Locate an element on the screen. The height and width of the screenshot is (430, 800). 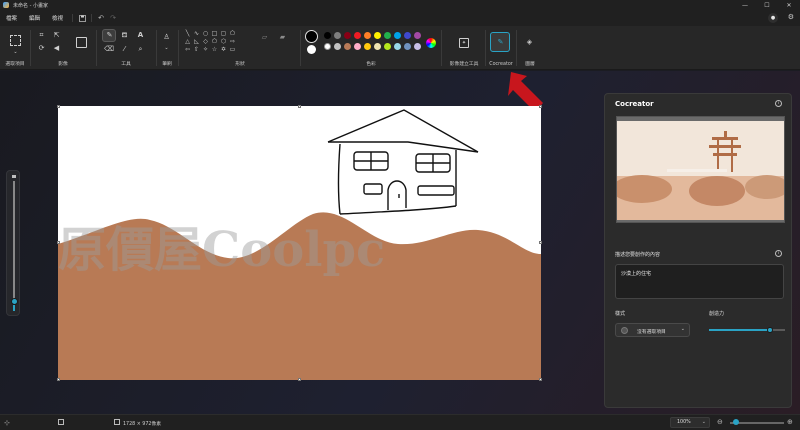
group-colors: 色彩 is located at coordinates (371, 48).